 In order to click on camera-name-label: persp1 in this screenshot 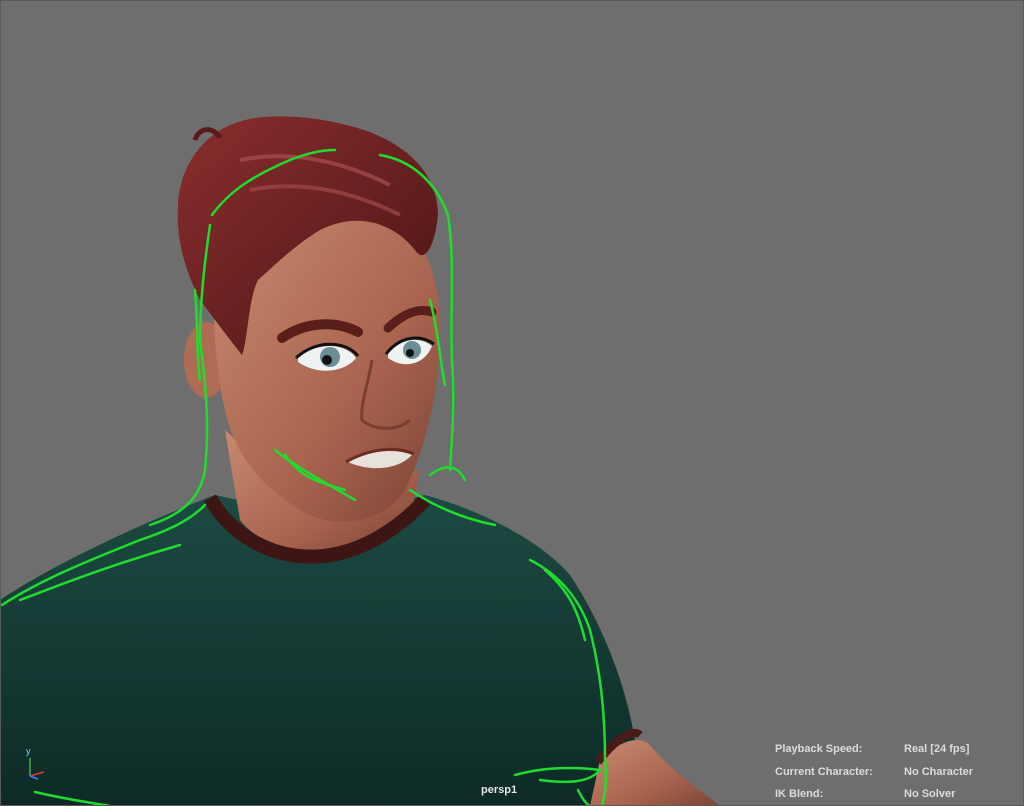, I will do `click(499, 790)`.